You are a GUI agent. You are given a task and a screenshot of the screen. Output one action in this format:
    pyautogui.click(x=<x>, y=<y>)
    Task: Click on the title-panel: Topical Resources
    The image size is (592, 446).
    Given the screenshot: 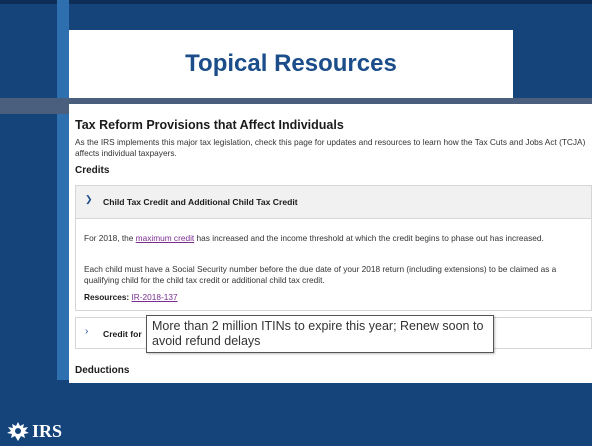 What is the action you would take?
    pyautogui.click(x=291, y=64)
    